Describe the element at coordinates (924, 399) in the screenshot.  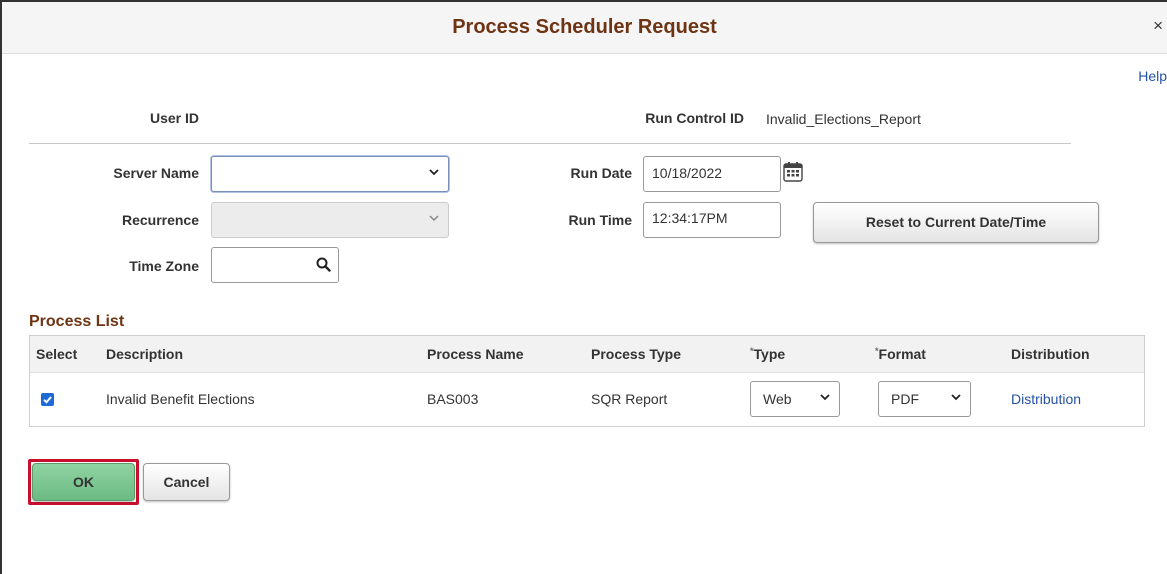
I see `format-select: PDF` at that location.